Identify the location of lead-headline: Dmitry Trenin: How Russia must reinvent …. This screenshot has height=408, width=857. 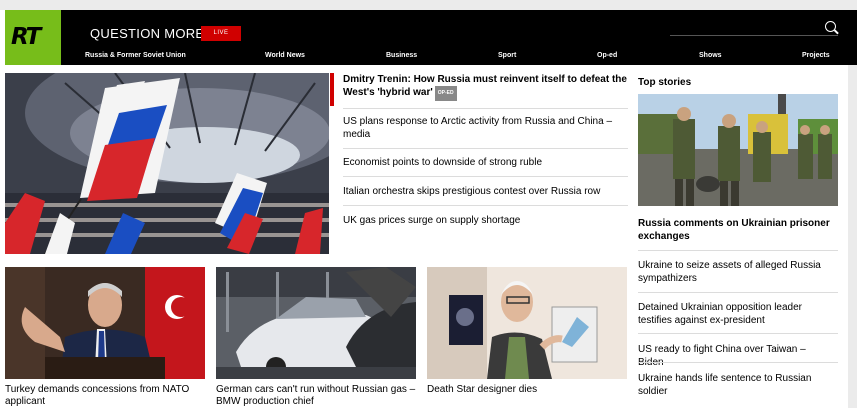
(485, 87).